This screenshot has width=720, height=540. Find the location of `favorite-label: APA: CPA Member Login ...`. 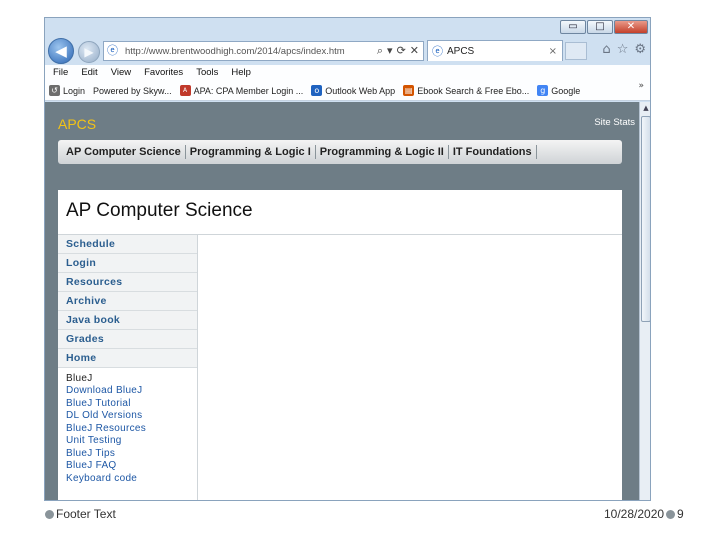

favorite-label: APA: CPA Member Login ... is located at coordinates (248, 90).